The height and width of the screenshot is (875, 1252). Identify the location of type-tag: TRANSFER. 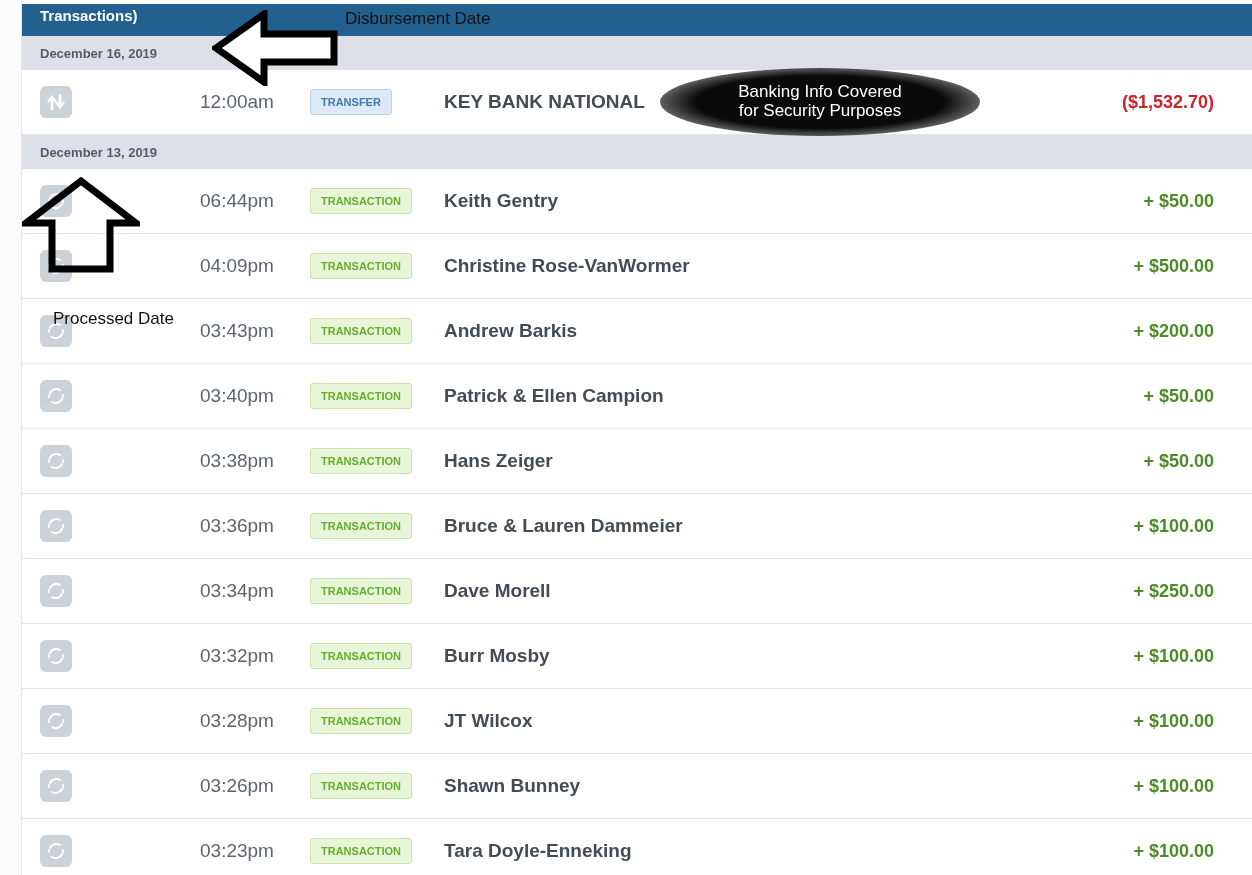
(351, 102).